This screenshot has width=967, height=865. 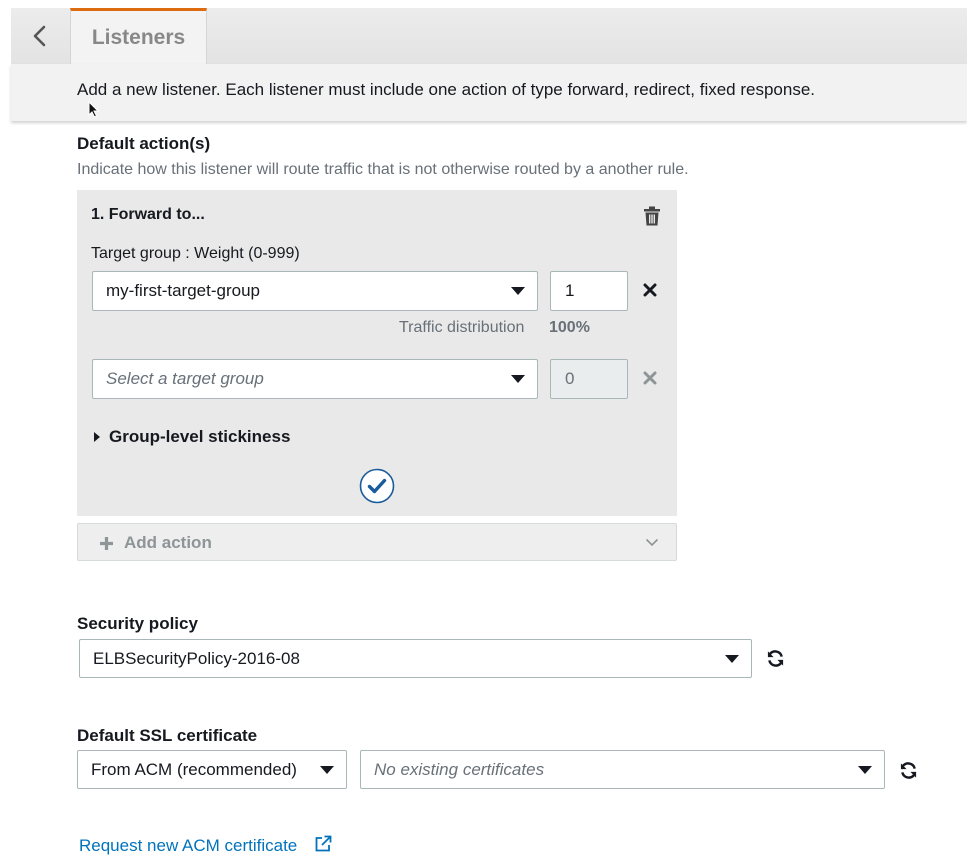 I want to click on target-group-value: my-first-target-group, so click(x=183, y=290).